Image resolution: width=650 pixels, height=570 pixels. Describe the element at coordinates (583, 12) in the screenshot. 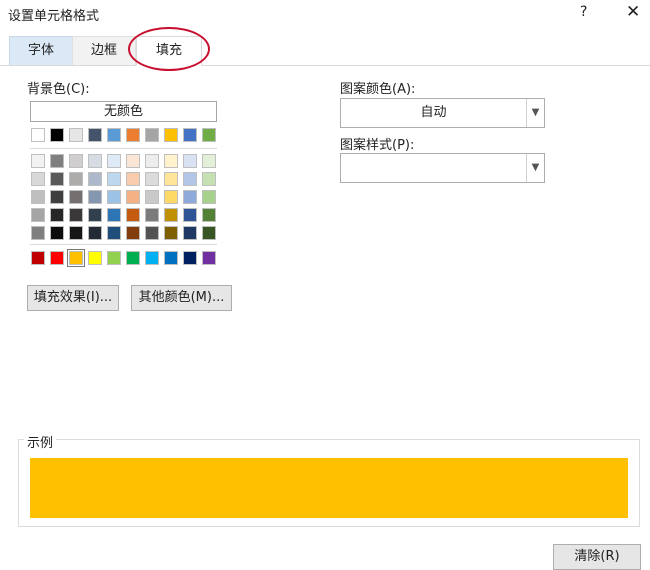

I see `help-icon: ?` at that location.